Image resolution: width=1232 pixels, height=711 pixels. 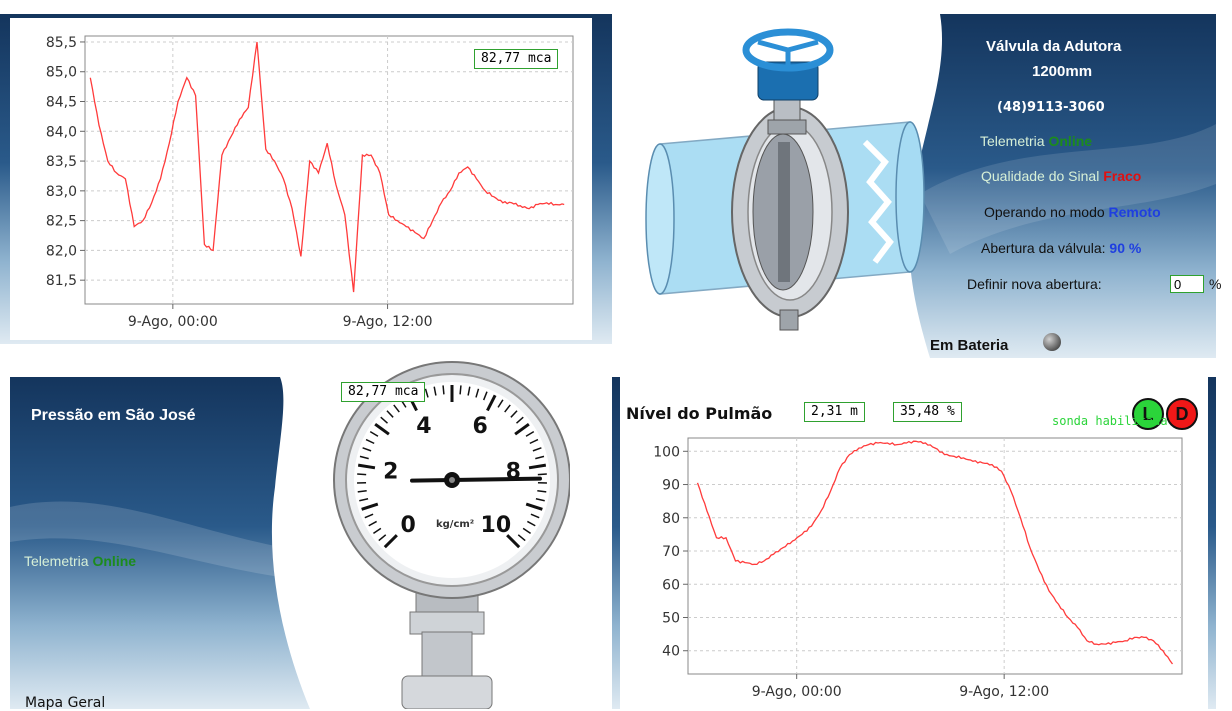 I want to click on gauge-number: 10, so click(x=496, y=525).